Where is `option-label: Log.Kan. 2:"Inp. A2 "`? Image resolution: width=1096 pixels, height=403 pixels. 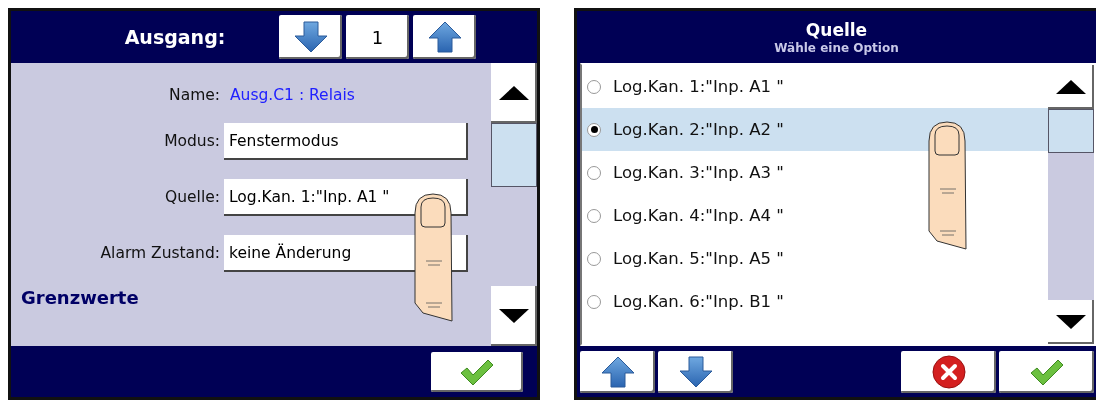
option-label: Log.Kan. 2:"Inp. A2 " is located at coordinates (698, 129).